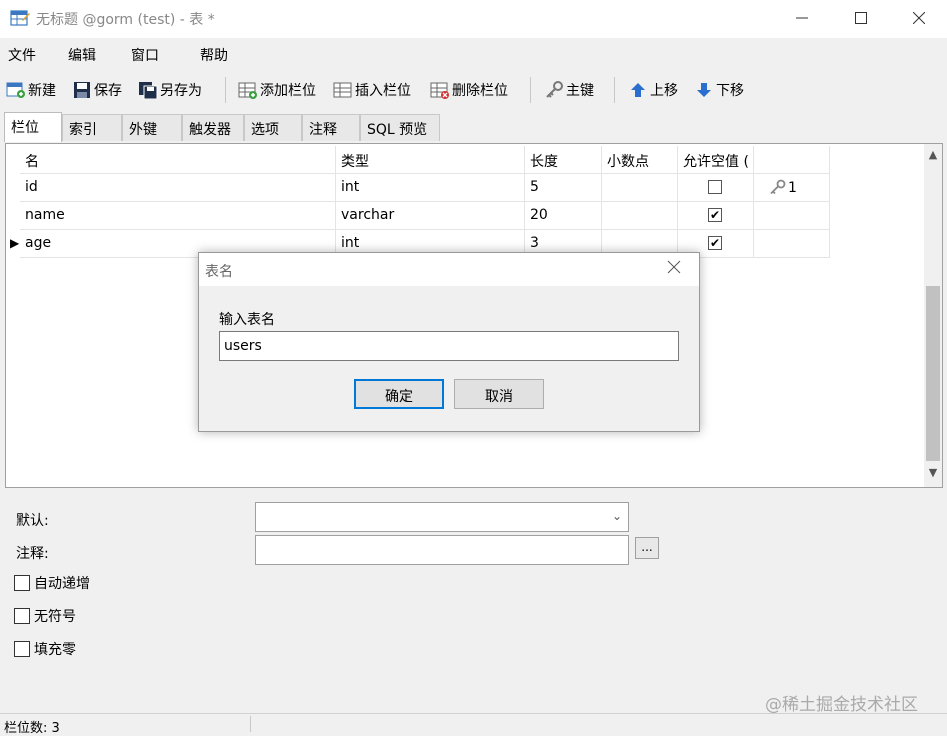 The height and width of the screenshot is (736, 947). What do you see at coordinates (32, 728) in the screenshot?
I see `field-count: 栏位数: 3` at bounding box center [32, 728].